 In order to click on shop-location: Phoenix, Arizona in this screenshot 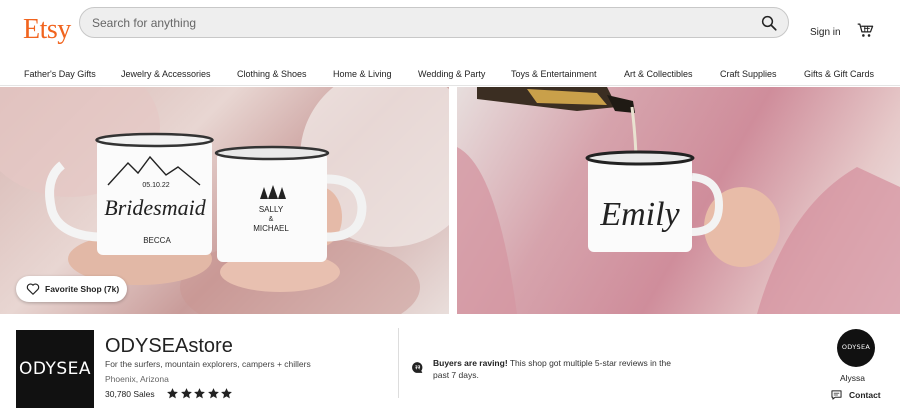, I will do `click(137, 379)`.